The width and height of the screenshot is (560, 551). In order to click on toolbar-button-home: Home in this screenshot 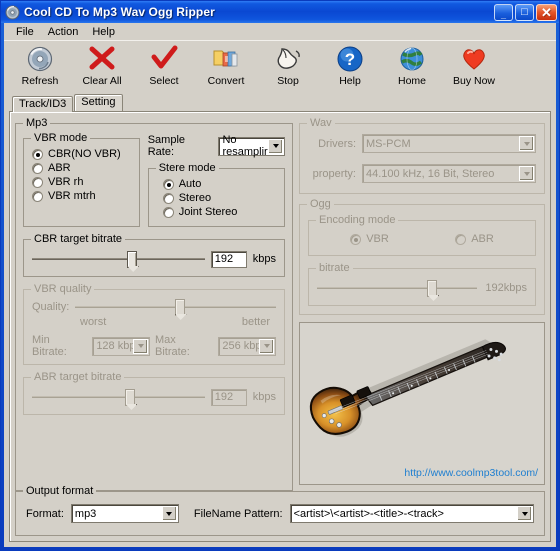, I will do `click(412, 65)`.